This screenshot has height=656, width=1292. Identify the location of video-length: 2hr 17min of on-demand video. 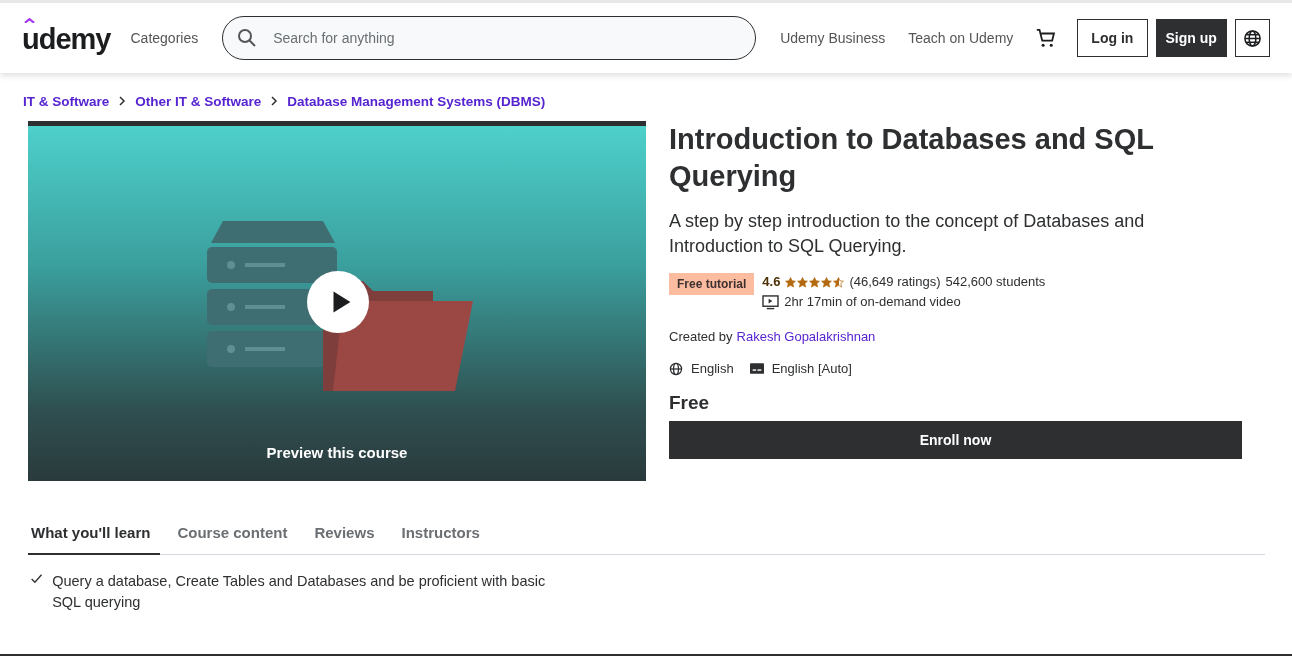
(872, 302).